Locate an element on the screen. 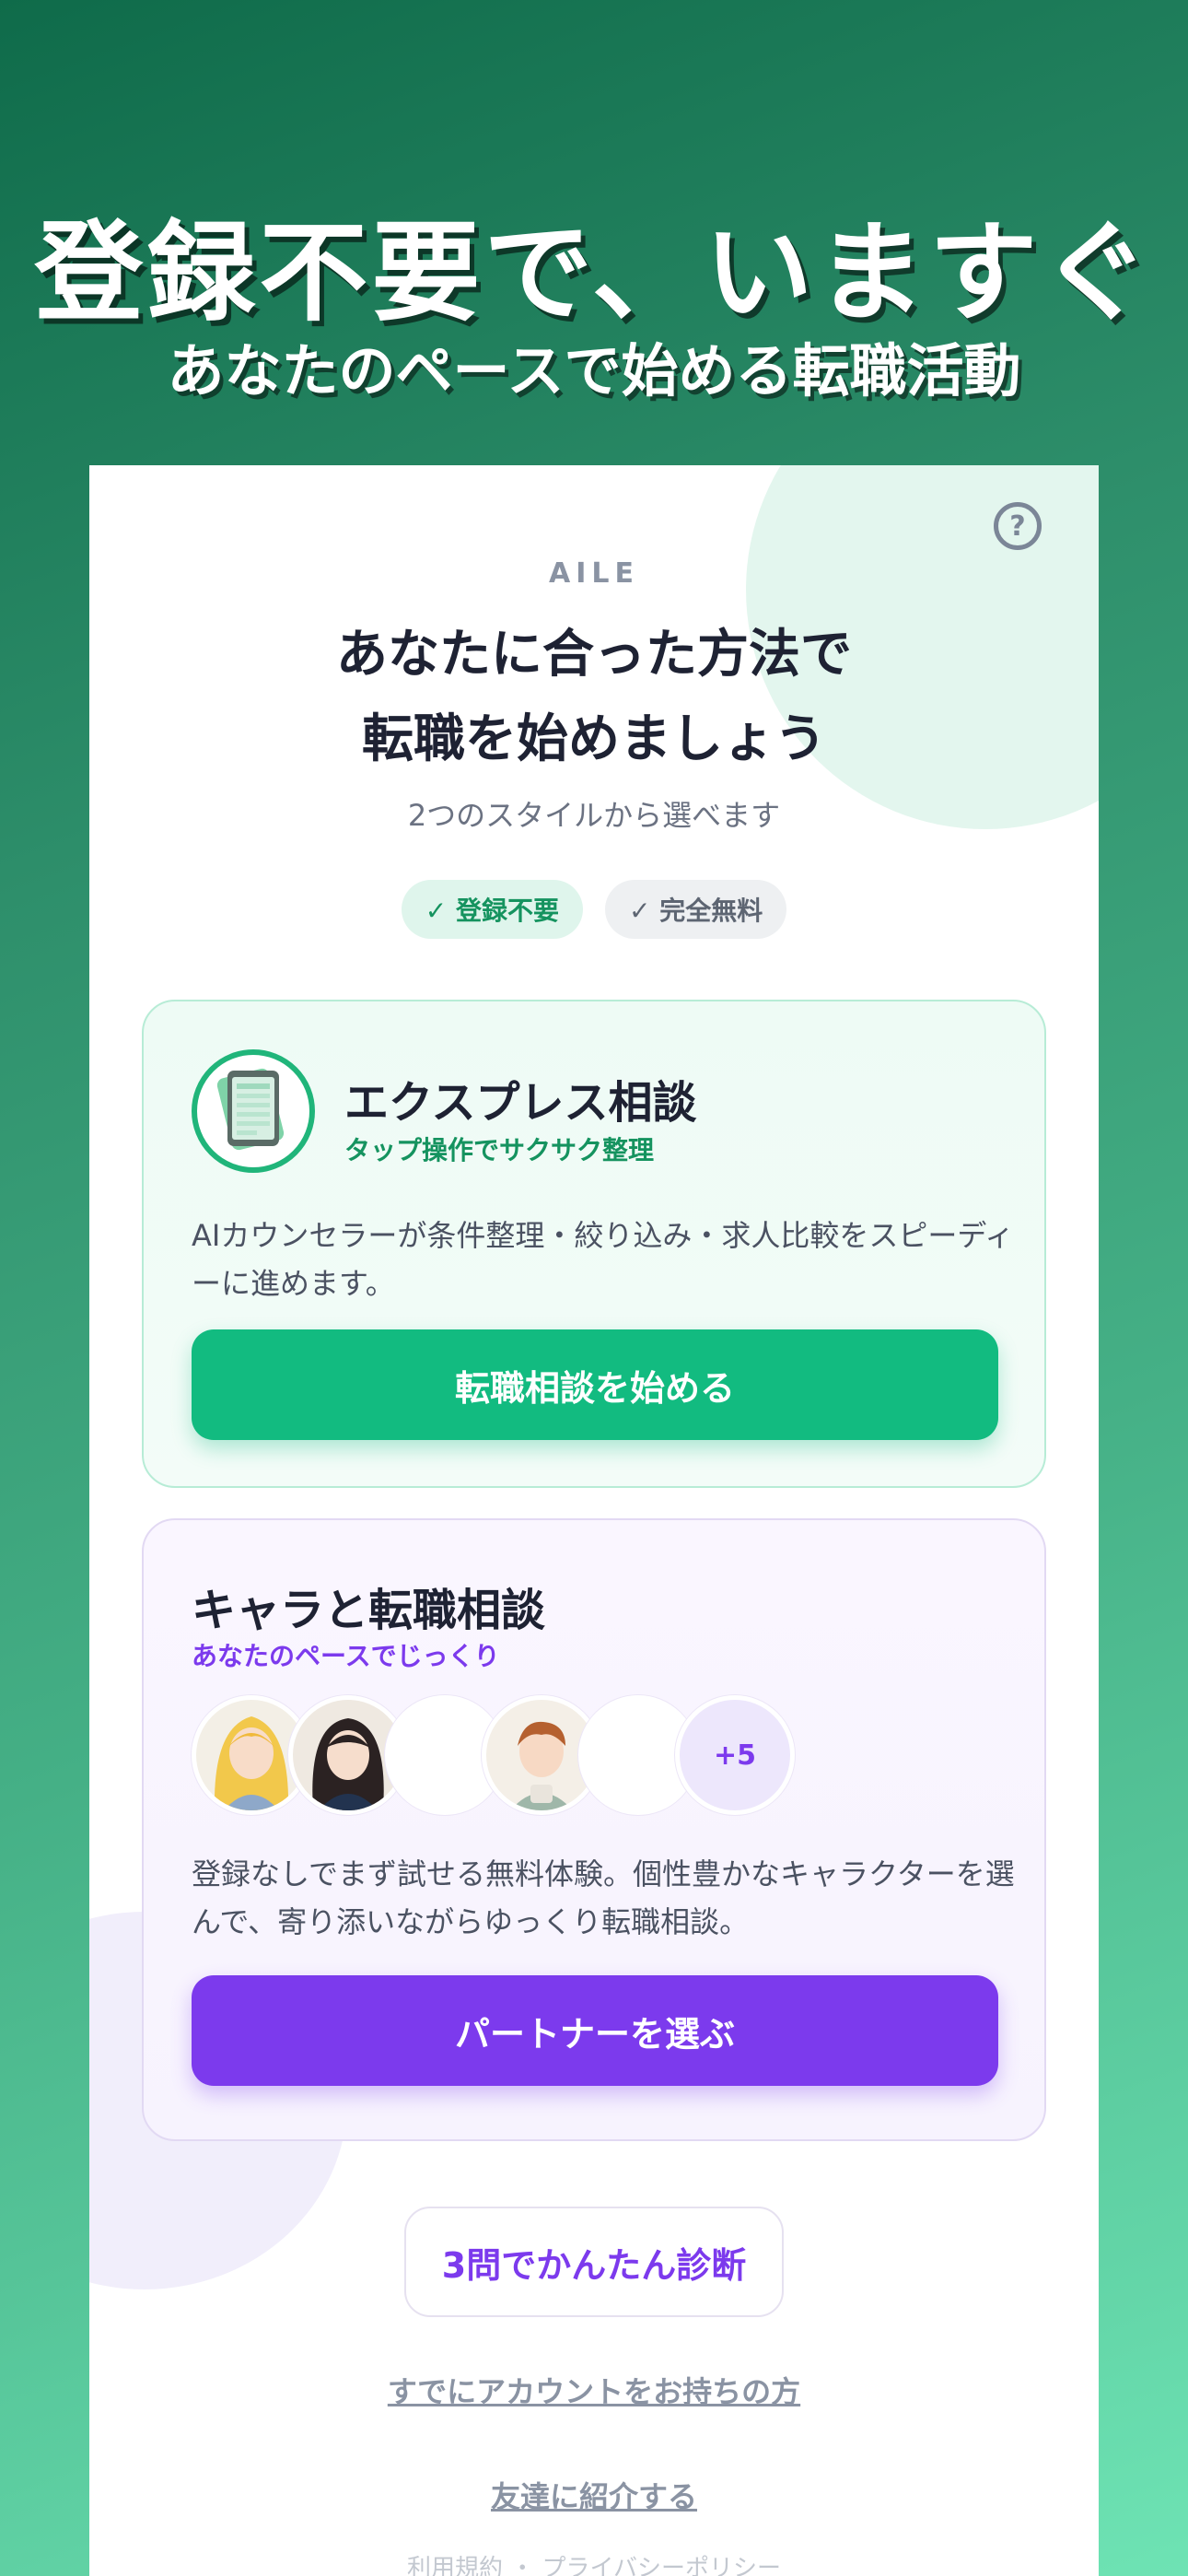 The width and height of the screenshot is (1188, 2576). footer-links: 利用規約 ・ プライバシーポリシー is located at coordinates (594, 2562).